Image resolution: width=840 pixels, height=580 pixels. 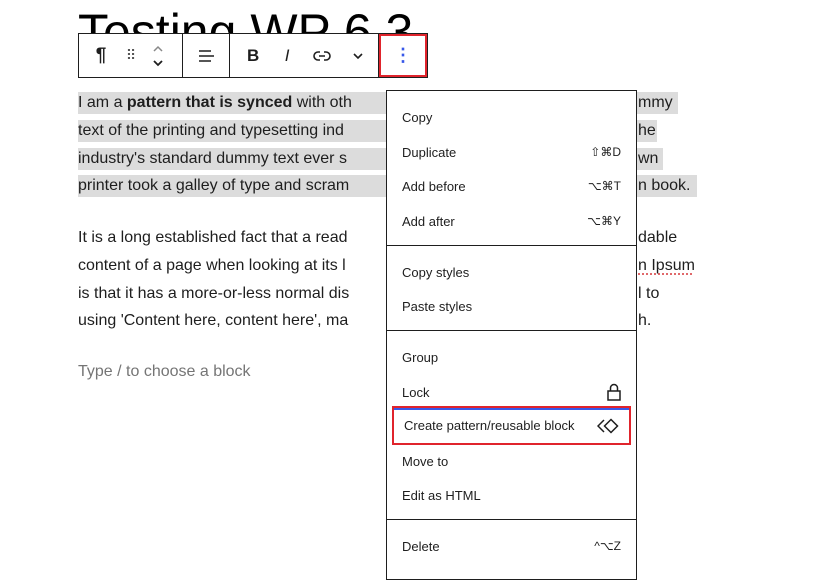 I want to click on menu-item-add-after: Add after ⌥⌘Y, so click(x=511, y=221).